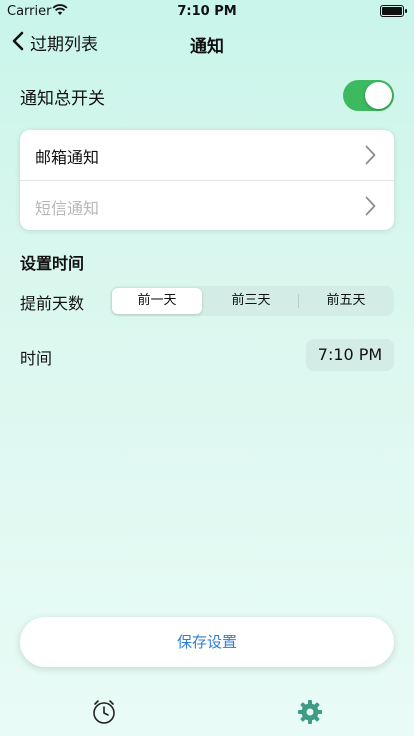  I want to click on master-toggle-row: 通知总开关, so click(207, 95).